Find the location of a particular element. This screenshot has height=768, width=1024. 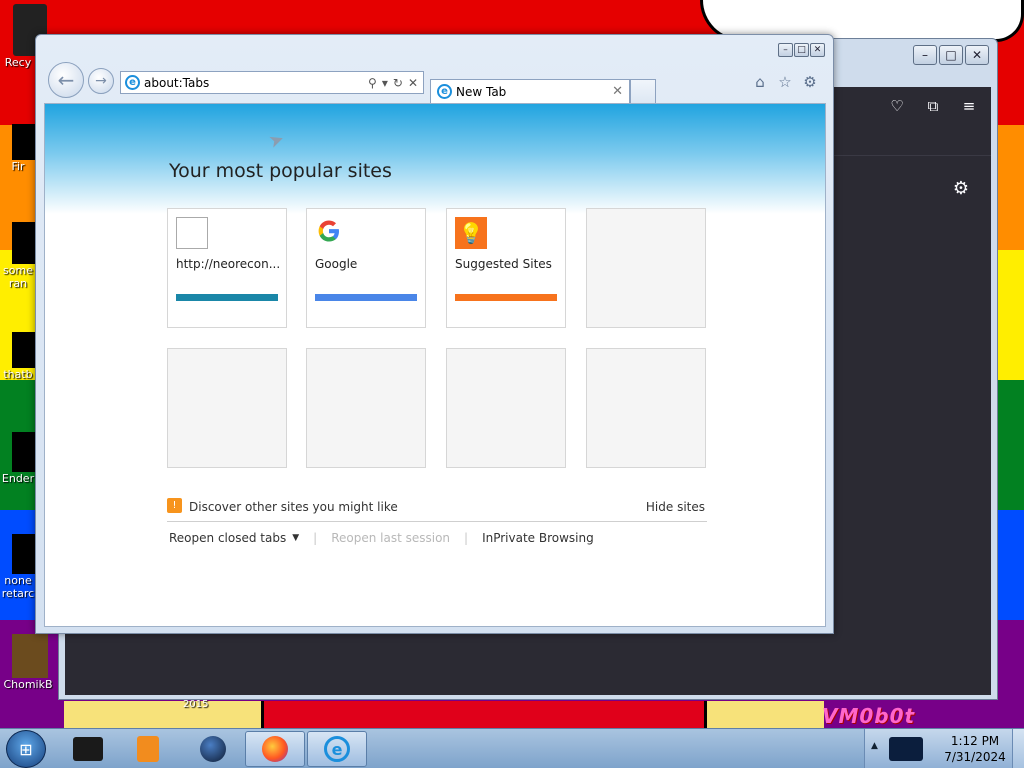

network-icon is located at coordinates (906, 749).